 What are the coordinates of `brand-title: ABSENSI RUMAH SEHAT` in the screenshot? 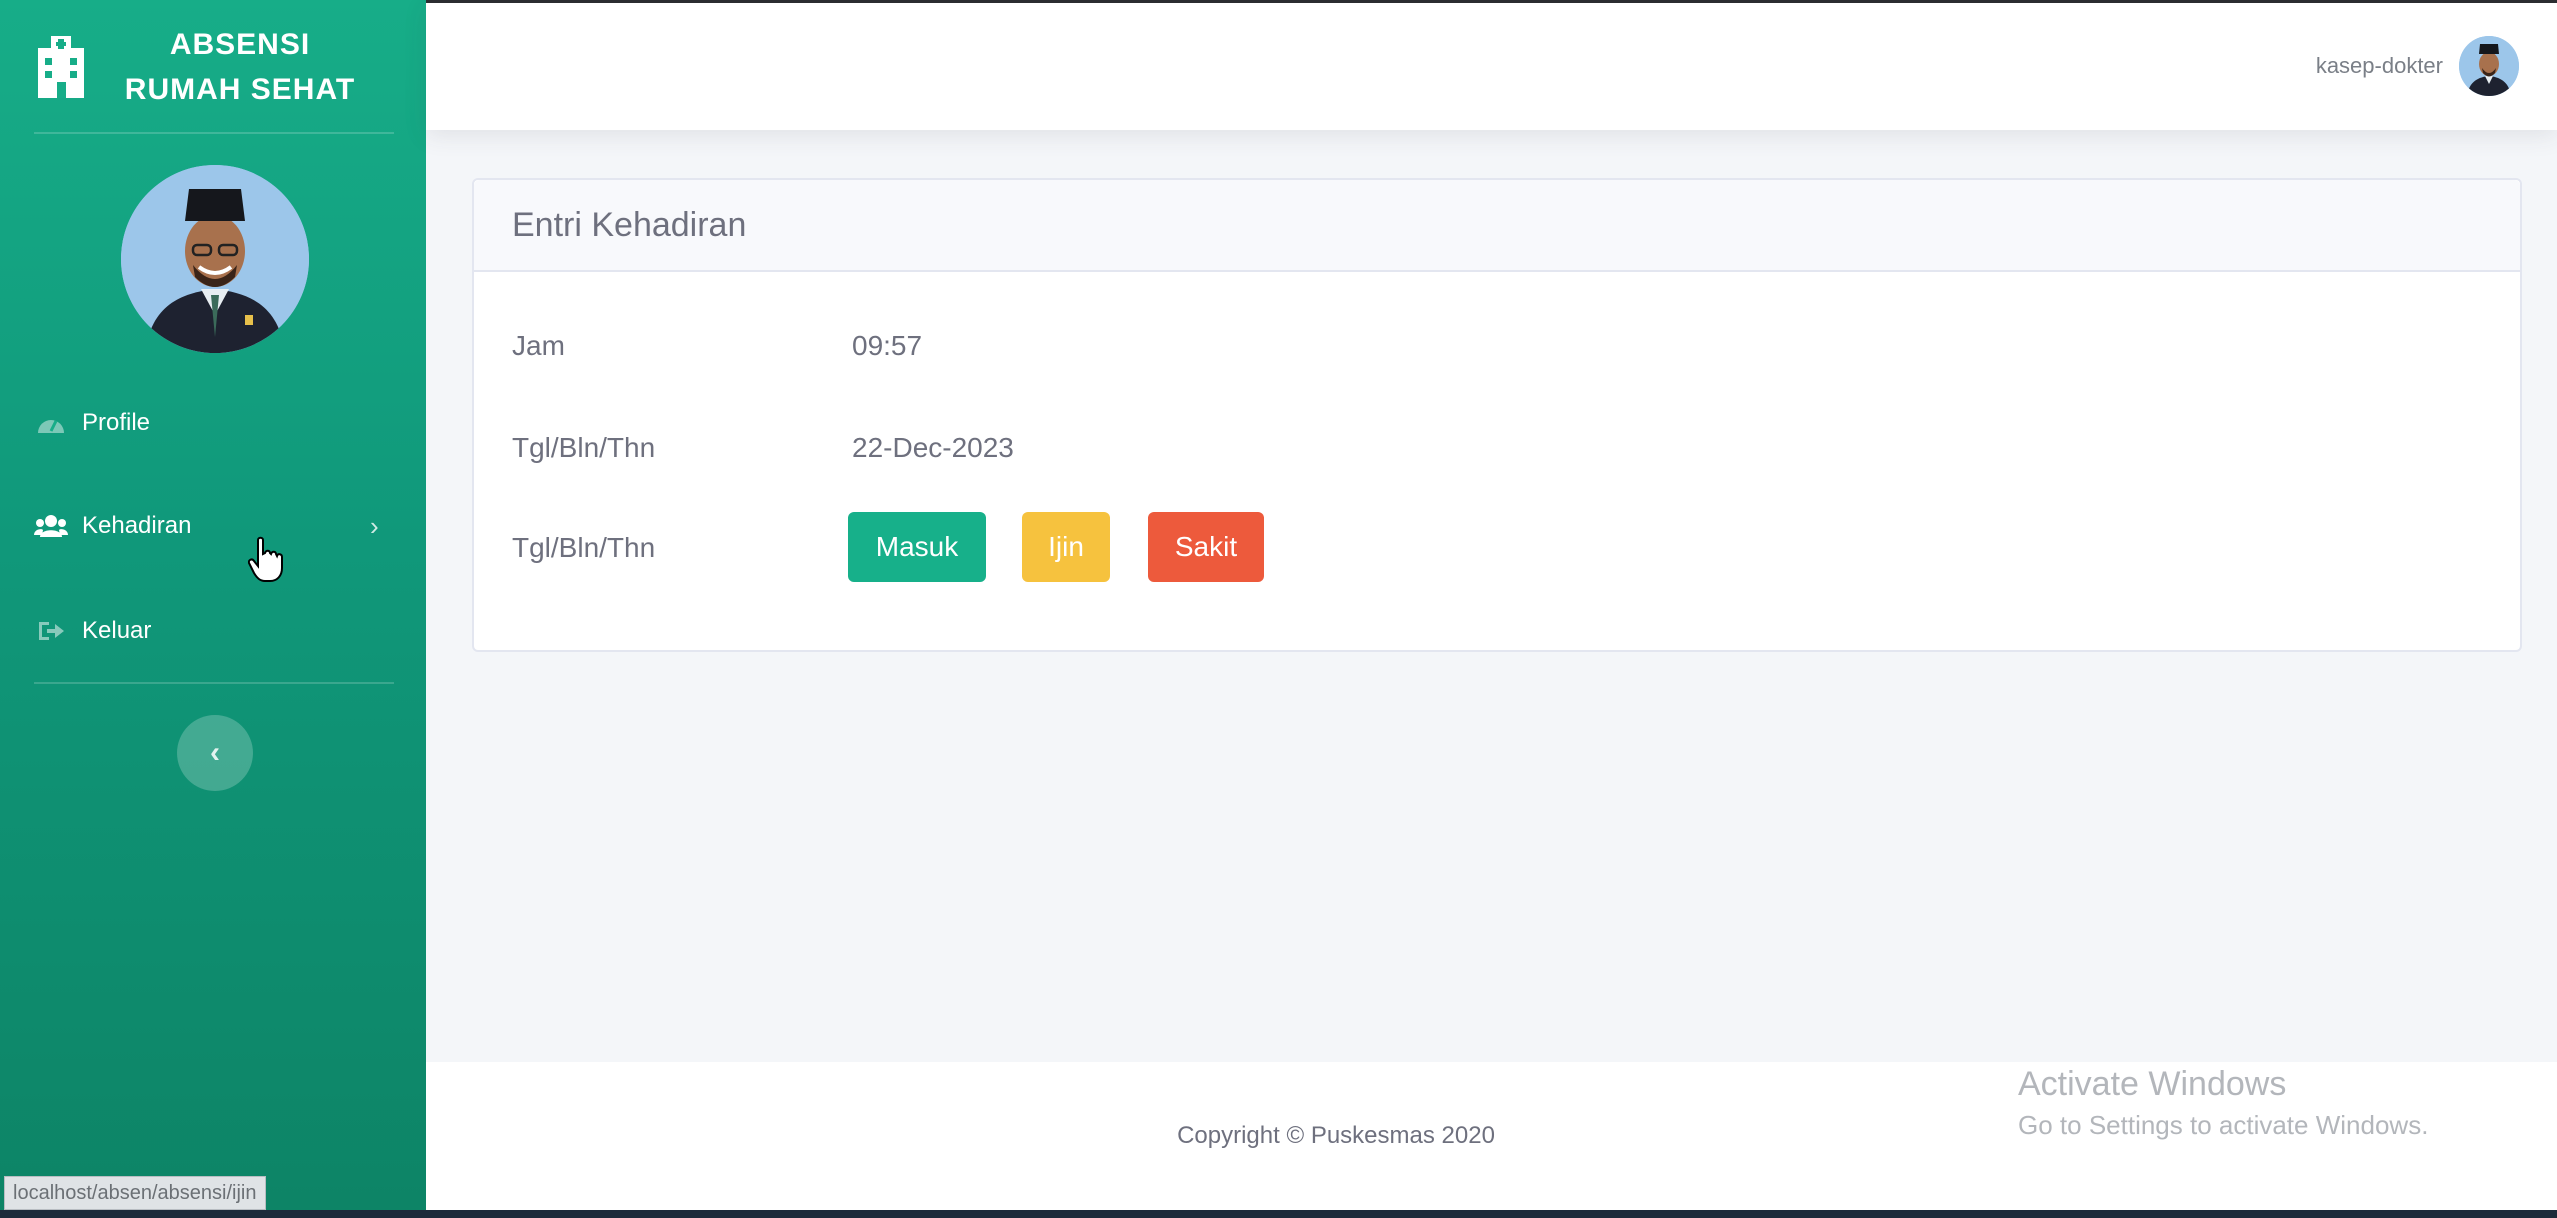 It's located at (240, 67).